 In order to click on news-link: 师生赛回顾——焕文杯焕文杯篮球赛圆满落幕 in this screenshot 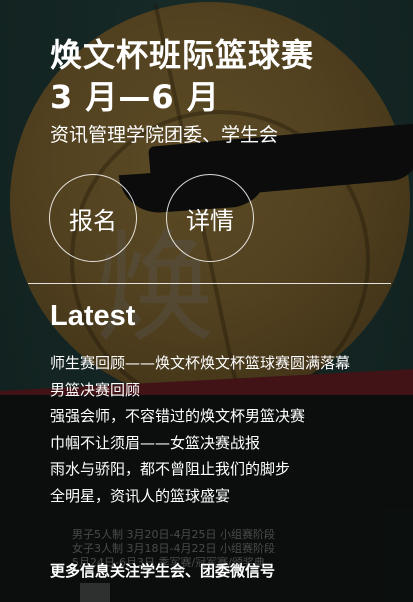, I will do `click(215, 363)`.